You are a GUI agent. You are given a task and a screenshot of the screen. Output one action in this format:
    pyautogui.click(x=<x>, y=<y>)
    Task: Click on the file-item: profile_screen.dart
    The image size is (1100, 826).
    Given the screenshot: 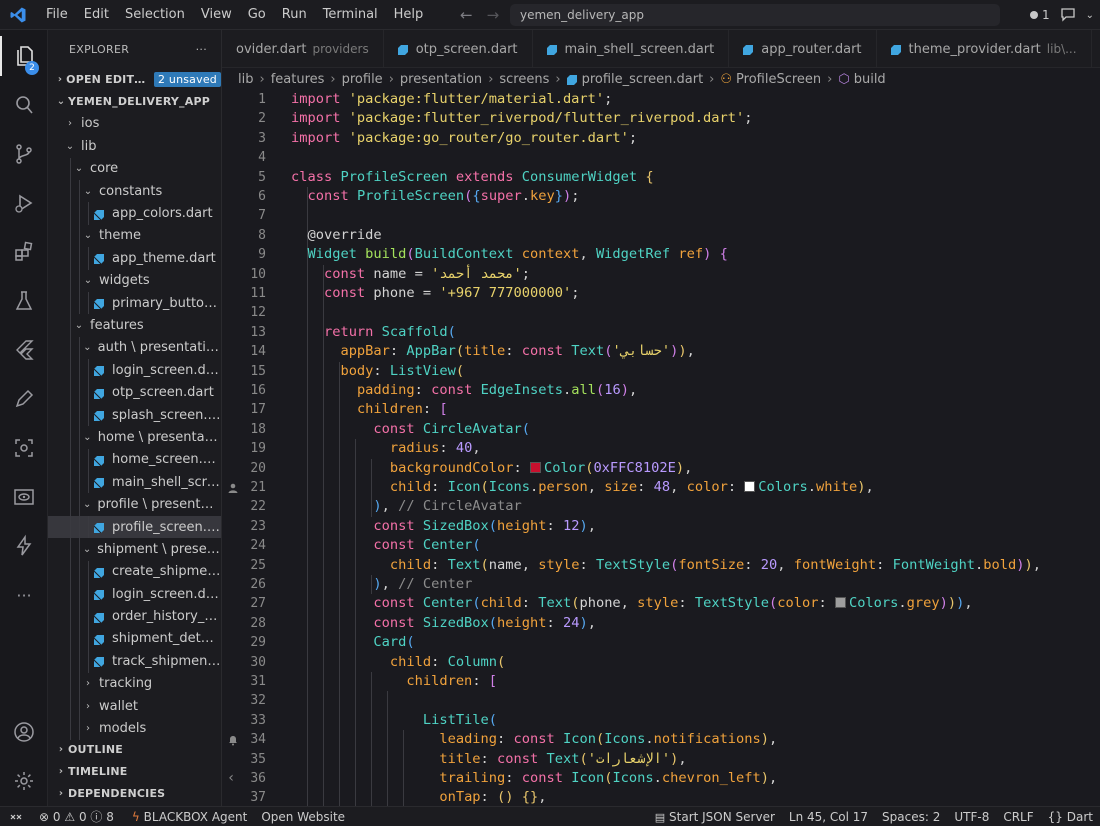 What is the action you would take?
    pyautogui.click(x=134, y=527)
    